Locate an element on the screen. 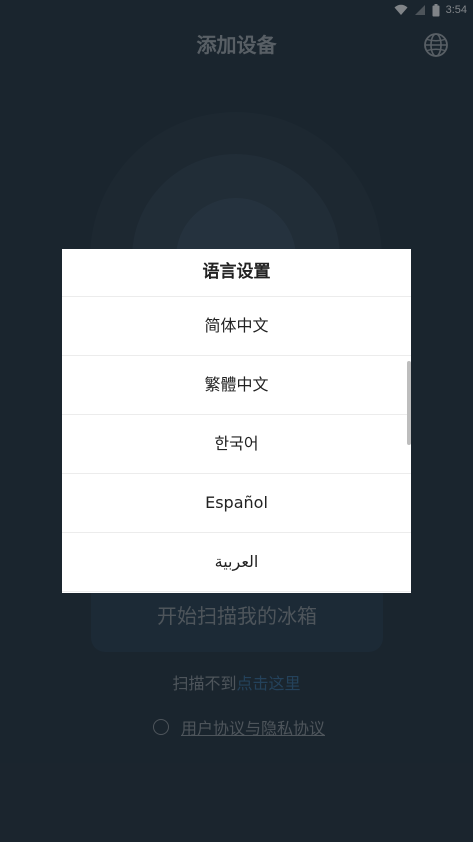  language-option-ko: 한국어 is located at coordinates (236, 444).